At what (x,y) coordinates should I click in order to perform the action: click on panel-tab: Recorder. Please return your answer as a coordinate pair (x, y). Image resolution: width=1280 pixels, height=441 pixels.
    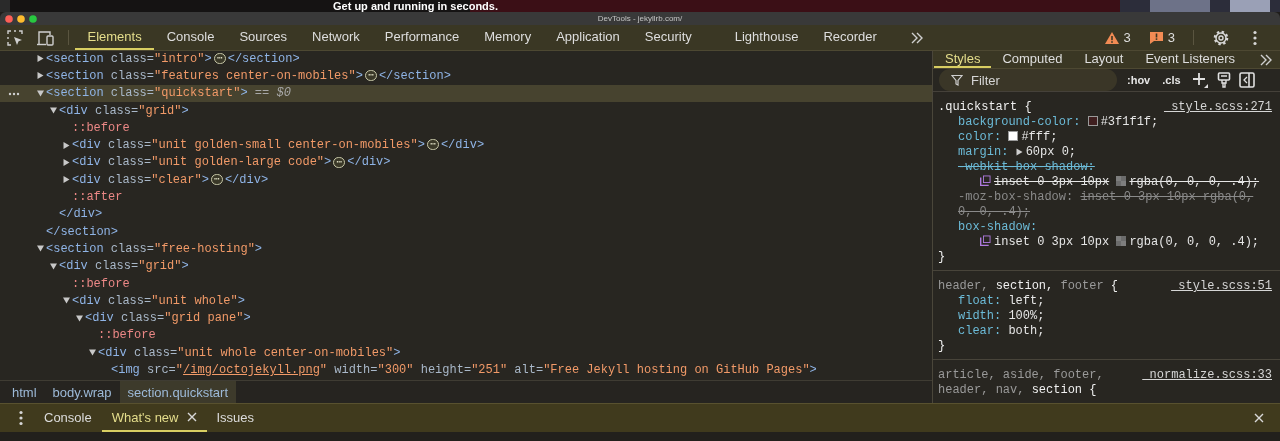
    Looking at the image, I should click on (850, 37).